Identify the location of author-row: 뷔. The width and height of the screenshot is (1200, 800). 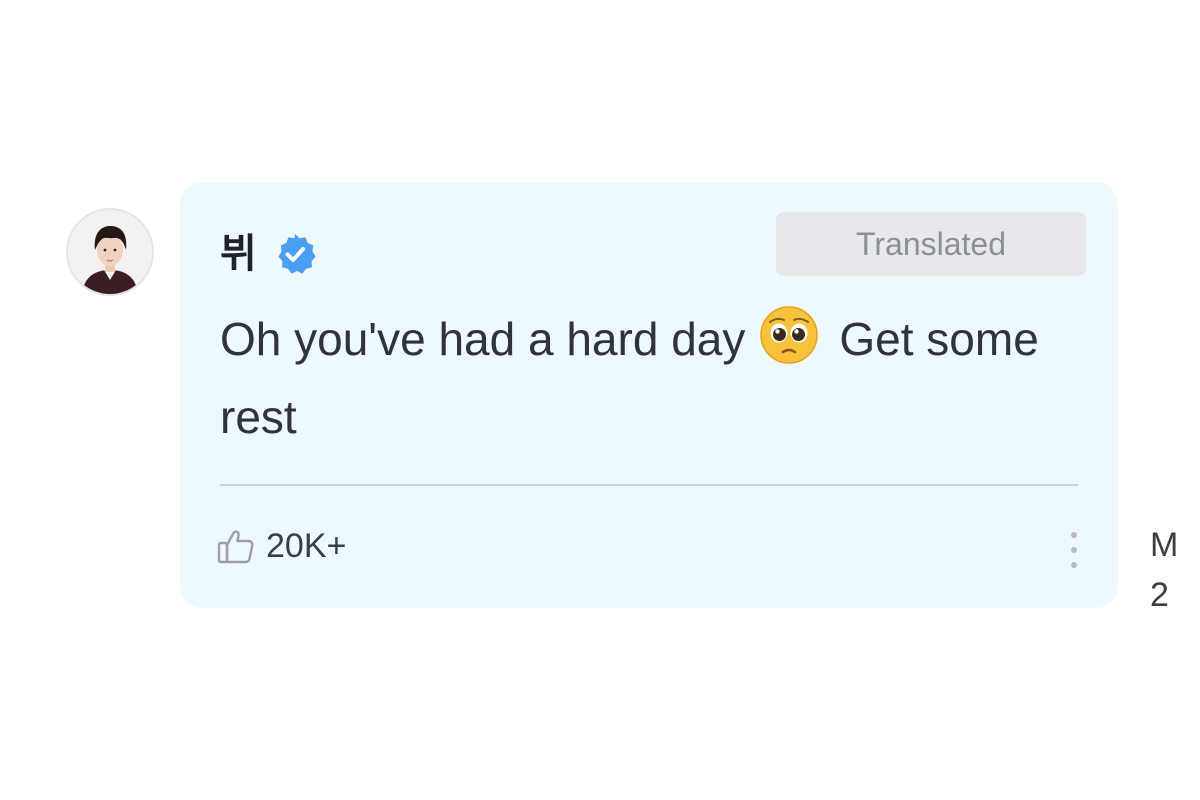
(268, 254).